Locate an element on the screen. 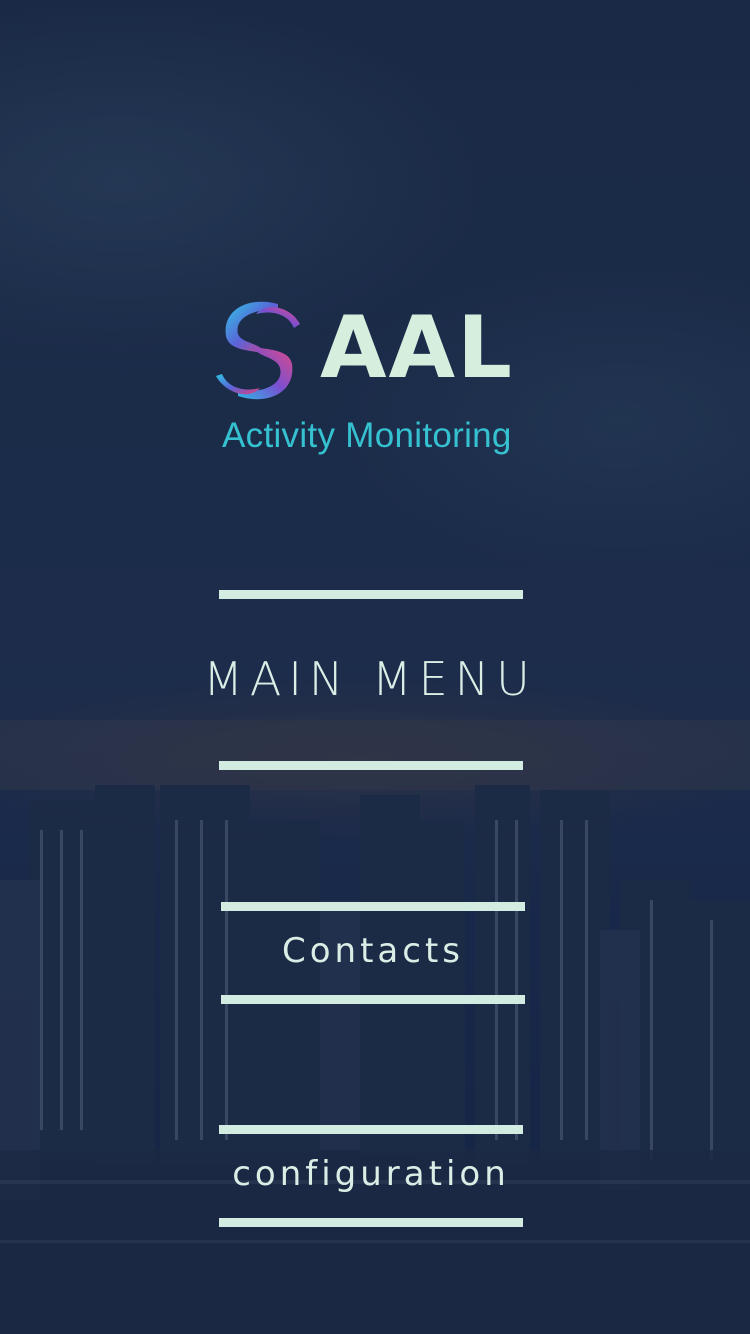 The image size is (750, 1334). page-title: MAIN MENU is located at coordinates (370, 679).